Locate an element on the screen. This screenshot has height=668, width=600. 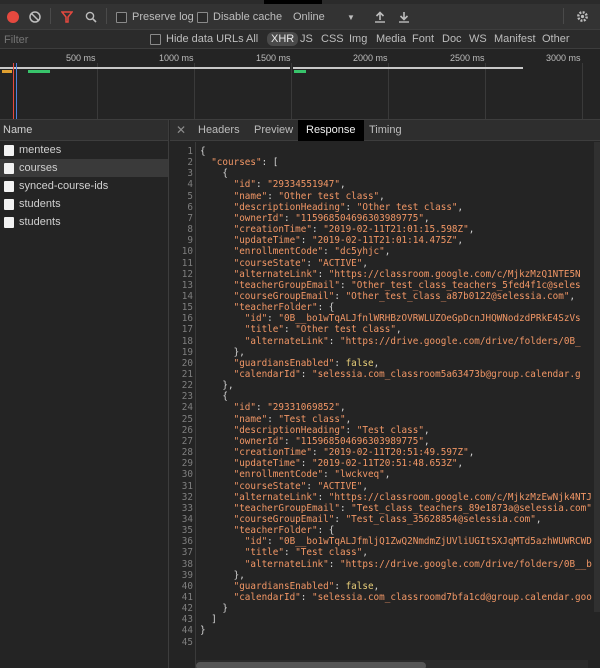
filter-type-font: Font is located at coordinates (423, 39).